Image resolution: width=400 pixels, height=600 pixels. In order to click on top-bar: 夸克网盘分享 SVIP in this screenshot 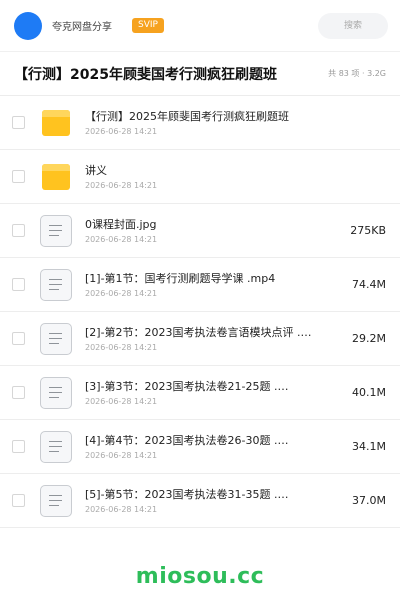, I will do `click(200, 26)`.